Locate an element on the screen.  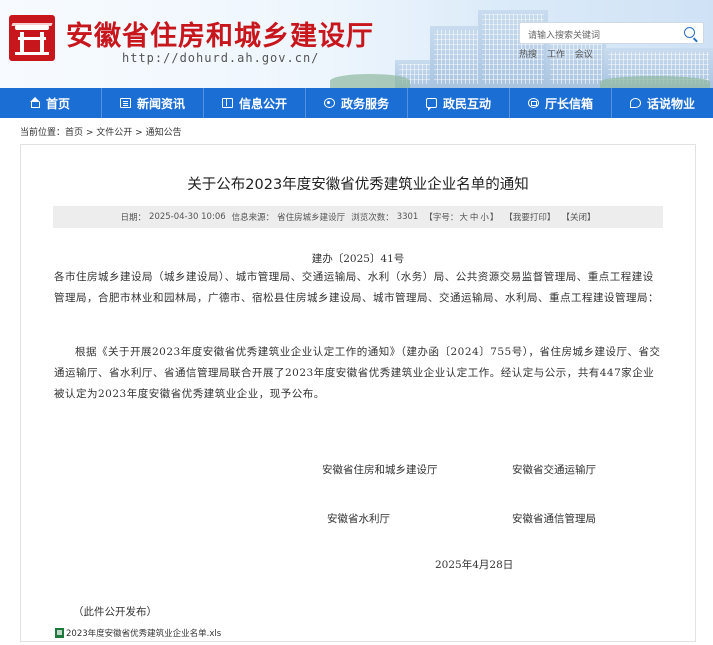
header-building-illustration is located at coordinates (457, 57).